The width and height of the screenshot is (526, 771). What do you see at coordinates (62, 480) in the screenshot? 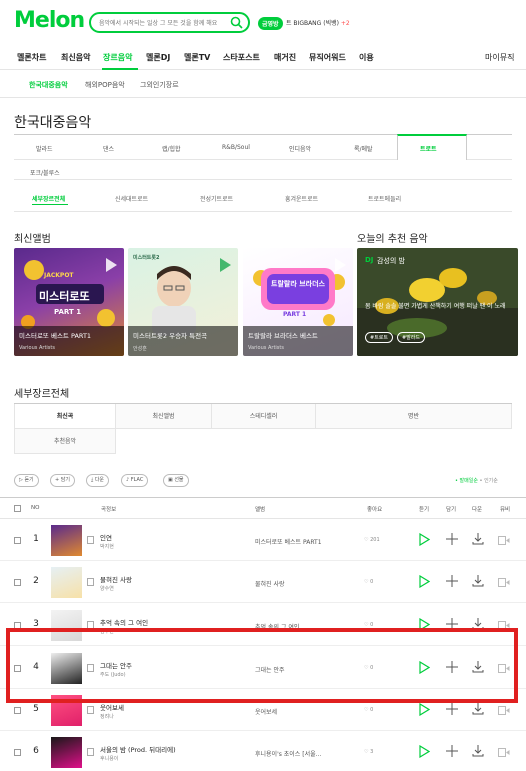
I see `add-selected-button: + 담기` at bounding box center [62, 480].